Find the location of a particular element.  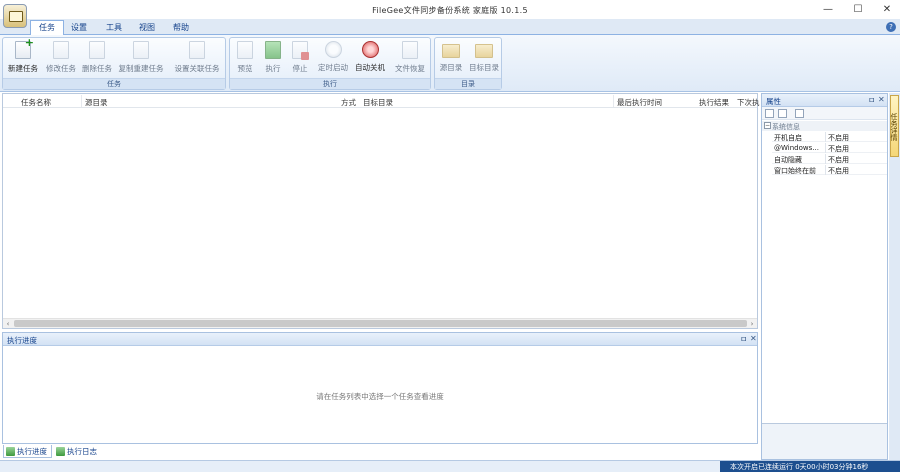

copy-task-button: 复制重建任务 is located at coordinates (141, 60).